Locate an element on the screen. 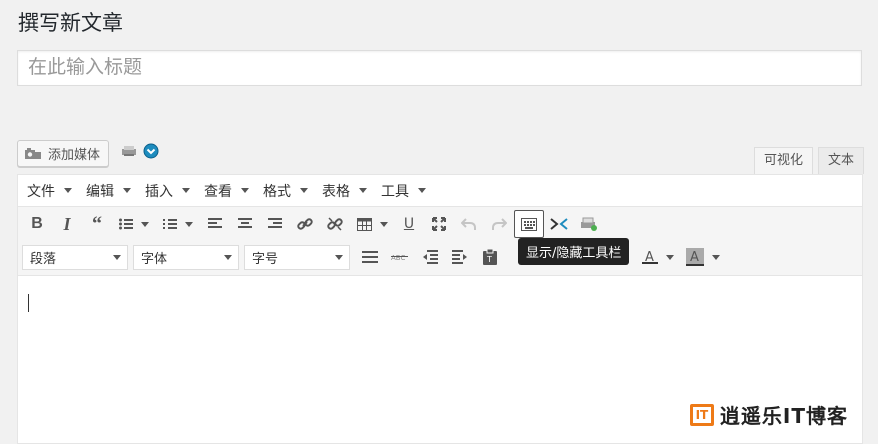 This screenshot has width=878, height=444. editor-mode-tabs: 可视化 文本 is located at coordinates (808, 160).